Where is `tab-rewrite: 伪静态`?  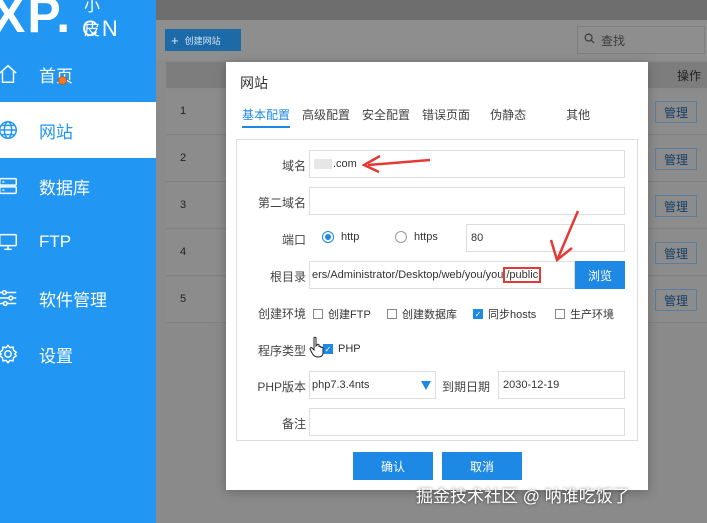 tab-rewrite: 伪静态 is located at coordinates (508, 117).